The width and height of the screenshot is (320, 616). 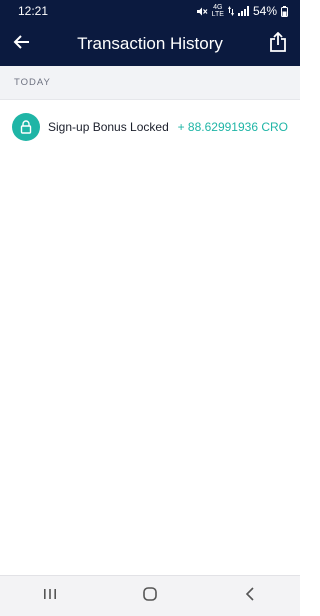 What do you see at coordinates (150, 11) in the screenshot?
I see `status-bar: 12:21 4G LTE 54%` at bounding box center [150, 11].